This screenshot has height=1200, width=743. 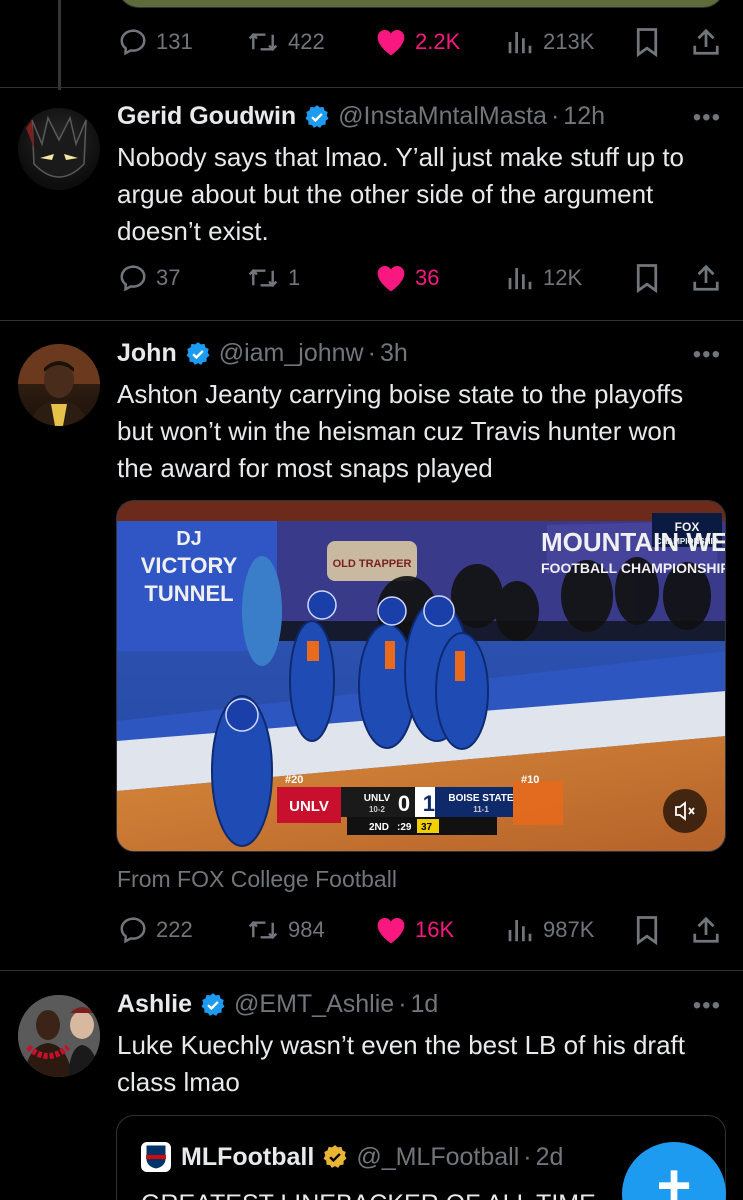 What do you see at coordinates (563, 277) in the screenshot?
I see `views-count: 12K` at bounding box center [563, 277].